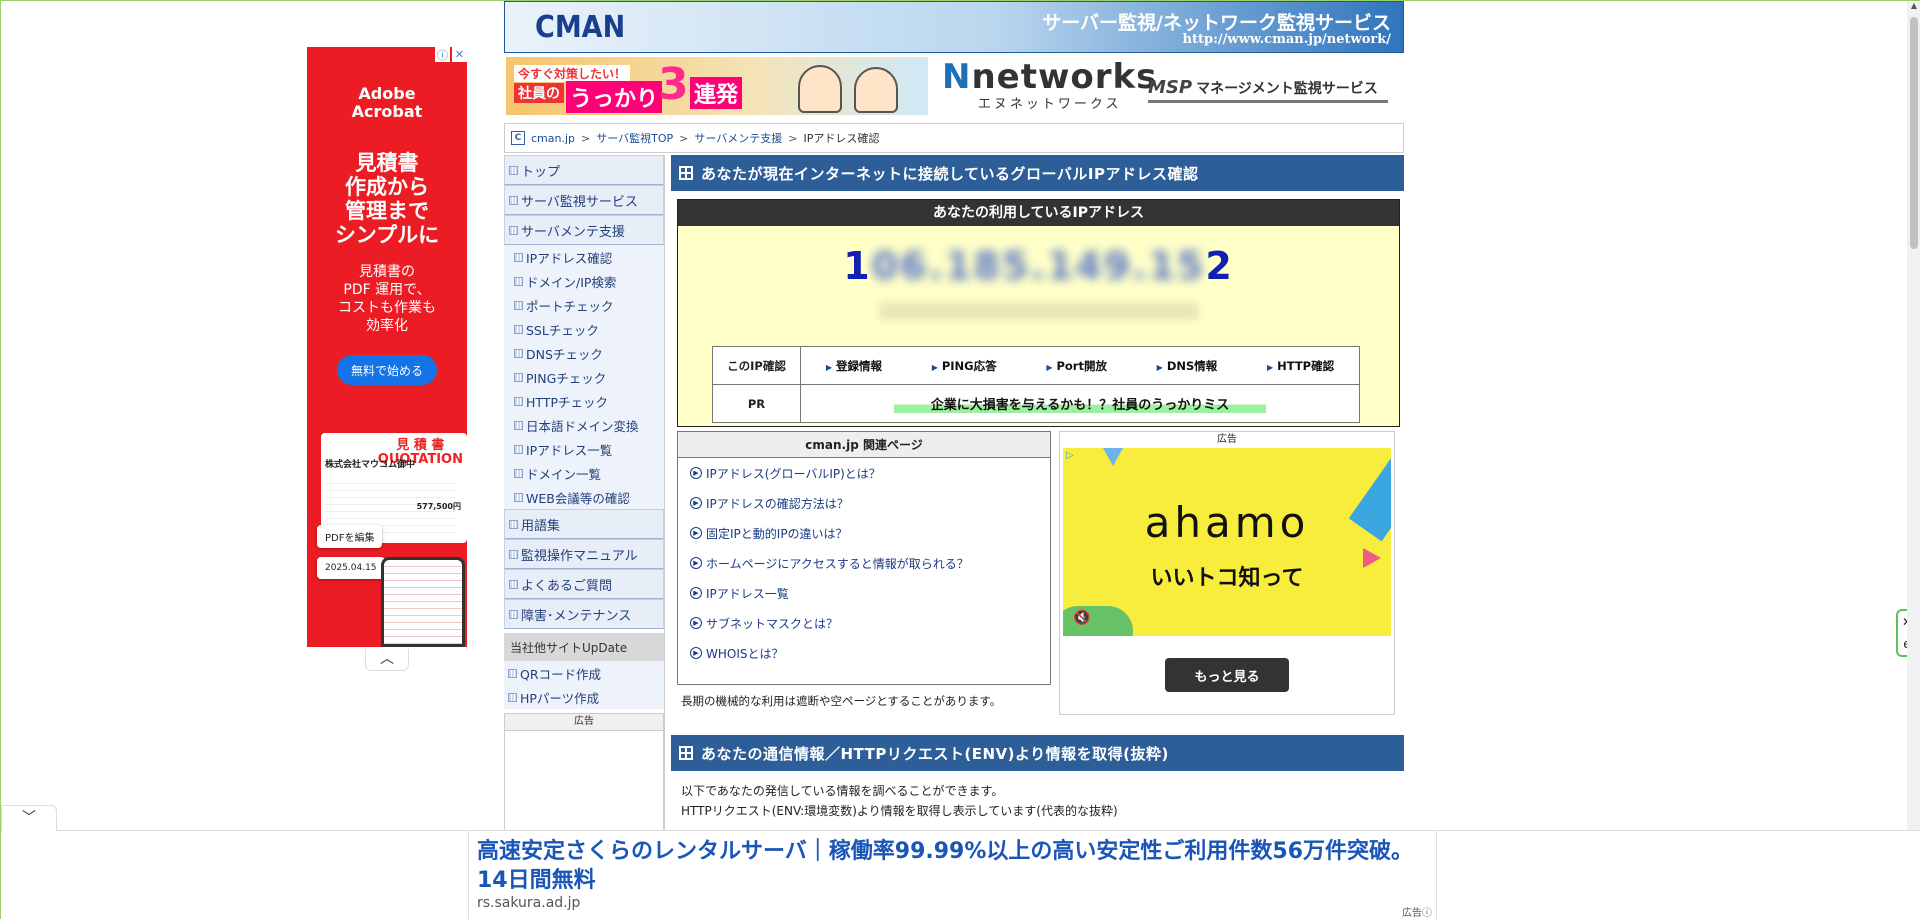  Describe the element at coordinates (442, 54) in the screenshot. I see `ad-info-icon: ⓘ` at that location.